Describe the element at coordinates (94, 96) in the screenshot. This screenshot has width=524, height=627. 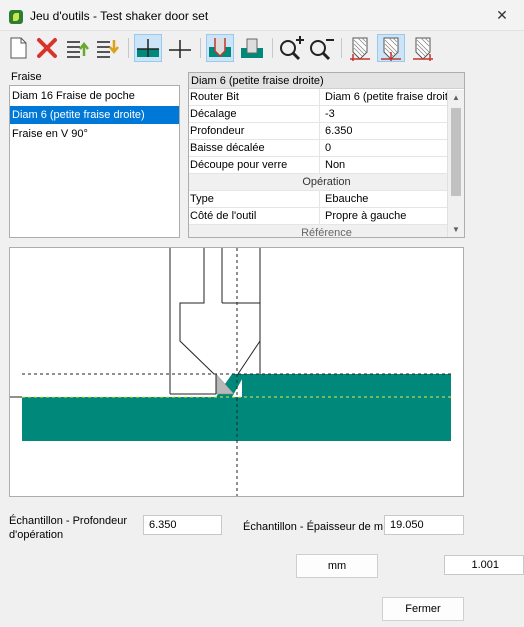
I see `list-item: Diam 16 Fraise de poche` at that location.